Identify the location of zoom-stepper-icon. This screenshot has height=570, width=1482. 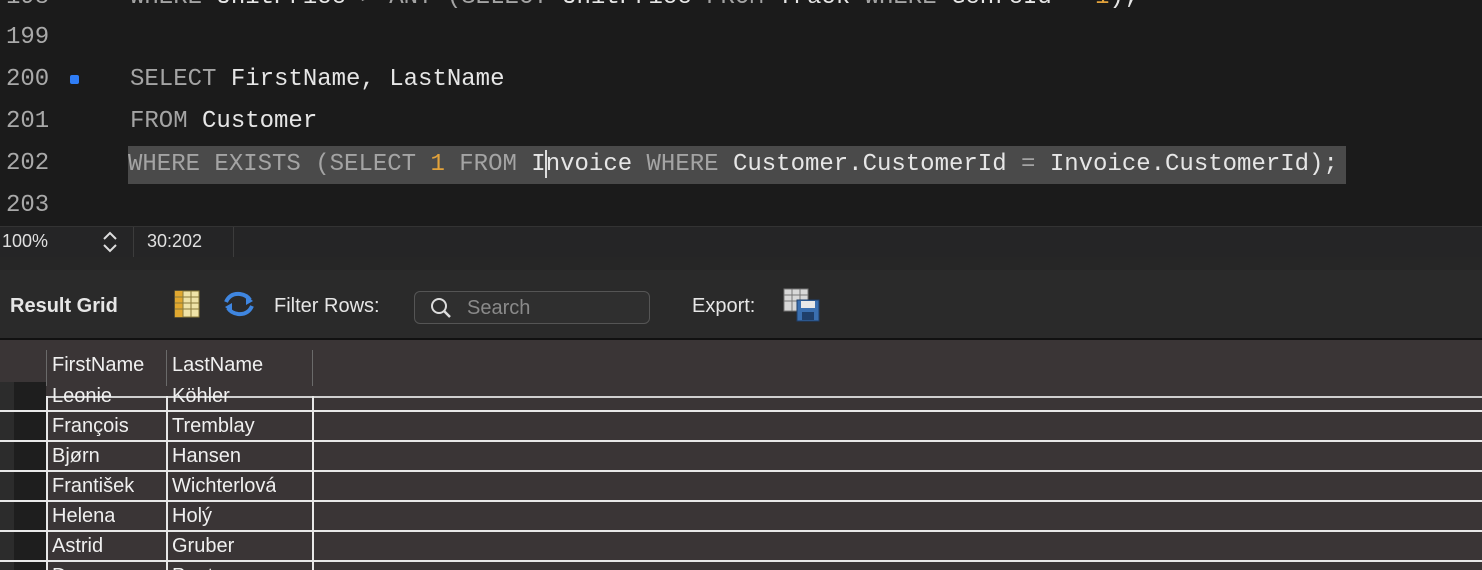
(110, 242).